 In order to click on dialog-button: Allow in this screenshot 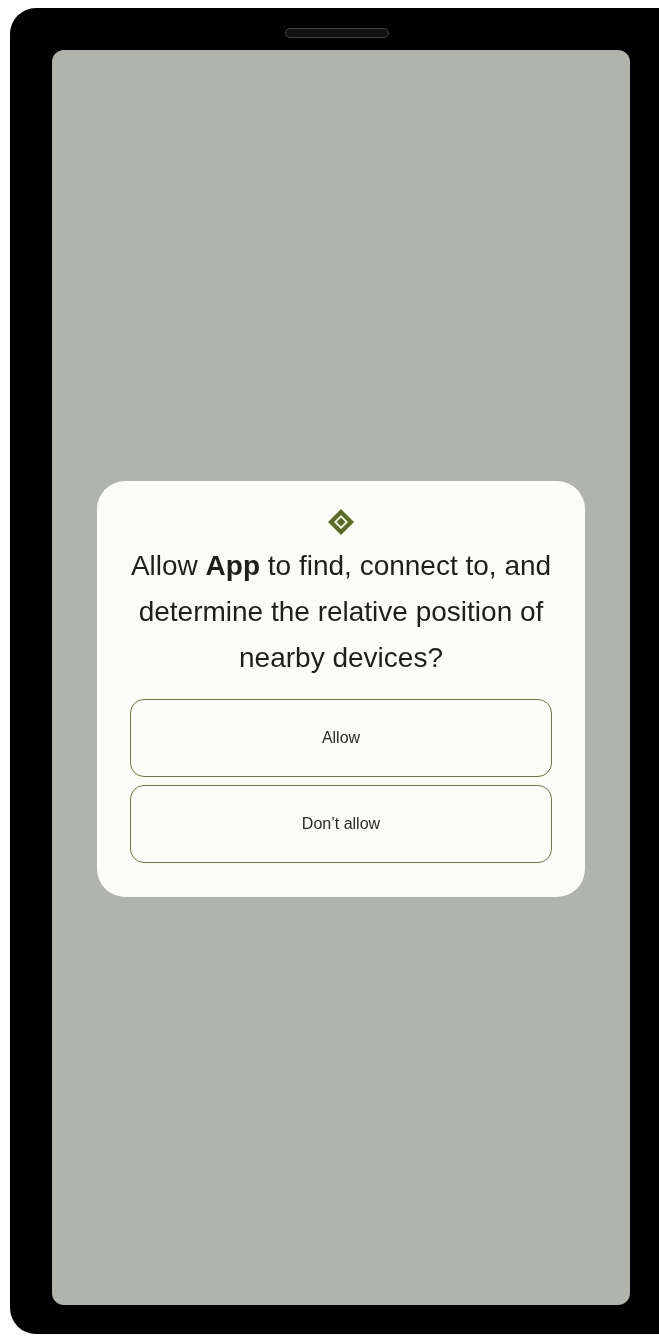, I will do `click(341, 737)`.